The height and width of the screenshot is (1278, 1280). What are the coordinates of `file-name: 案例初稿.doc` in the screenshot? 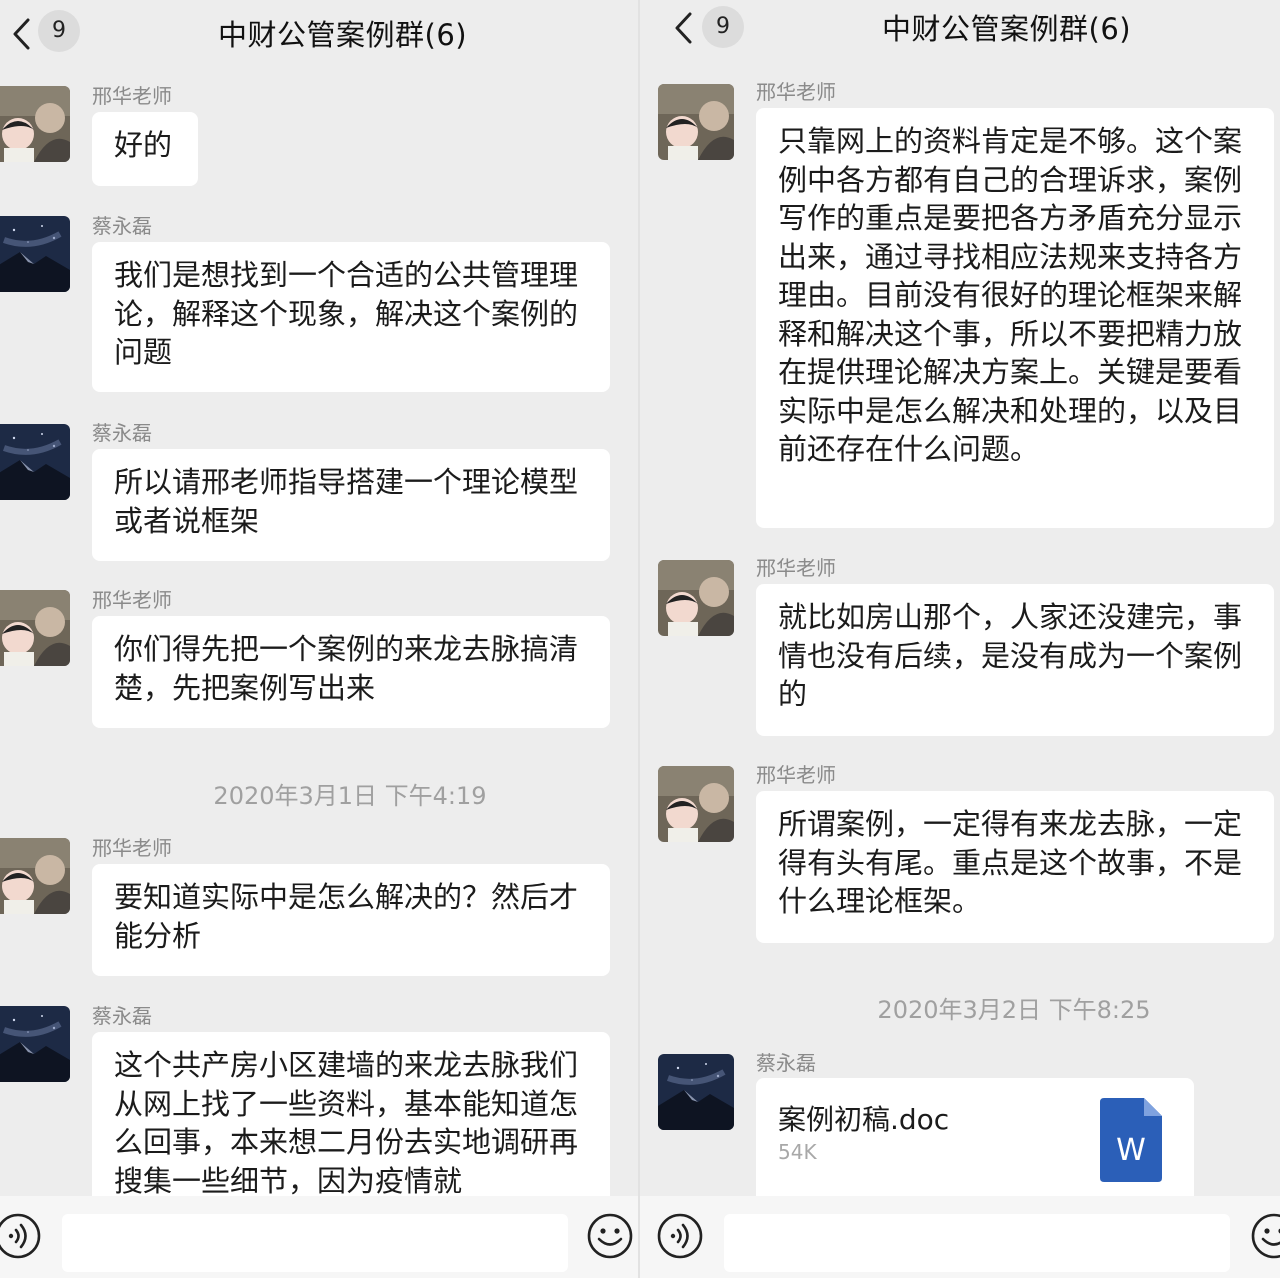 It's located at (864, 1119).